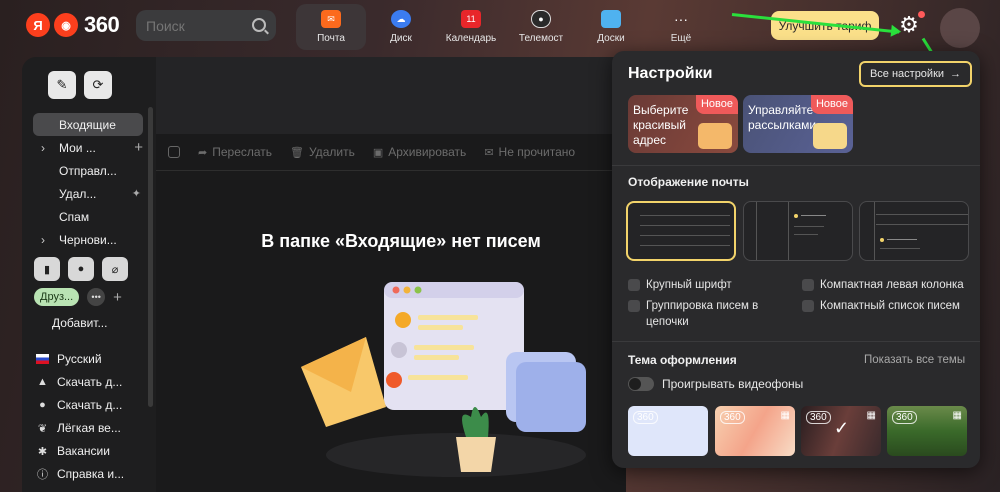 This screenshot has width=1000, height=492. I want to click on option-compact-left: Компактная левая колонка, so click(883, 285).